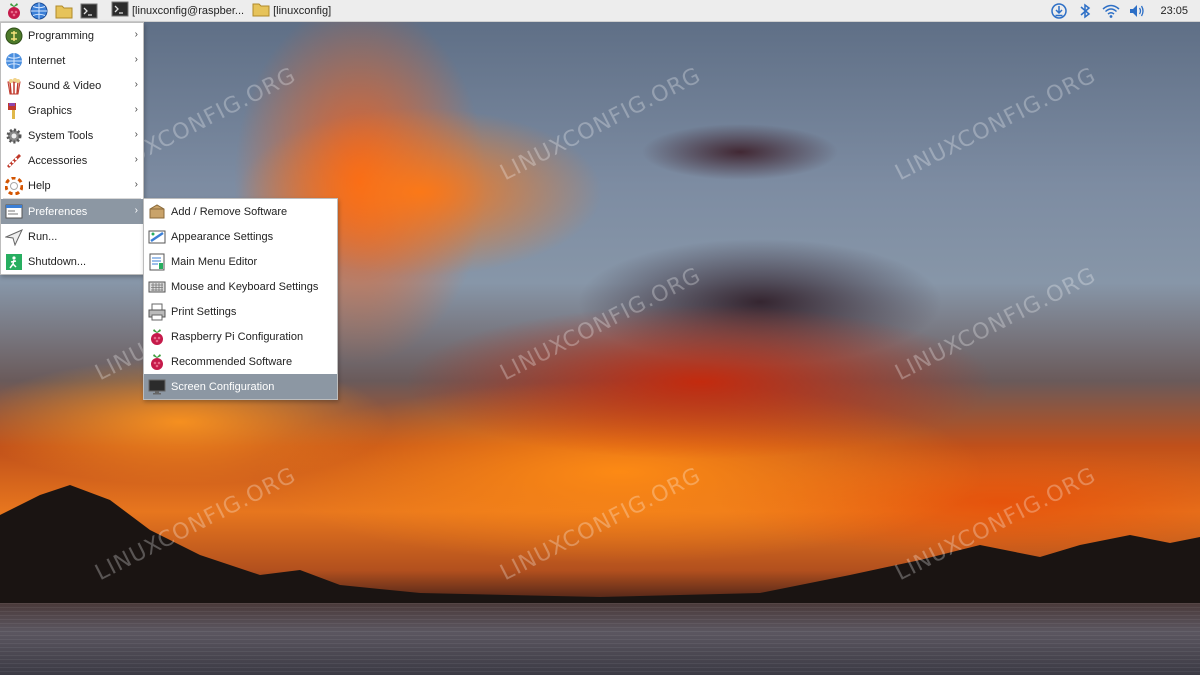  I want to click on volume-icon, so click(1137, 11).